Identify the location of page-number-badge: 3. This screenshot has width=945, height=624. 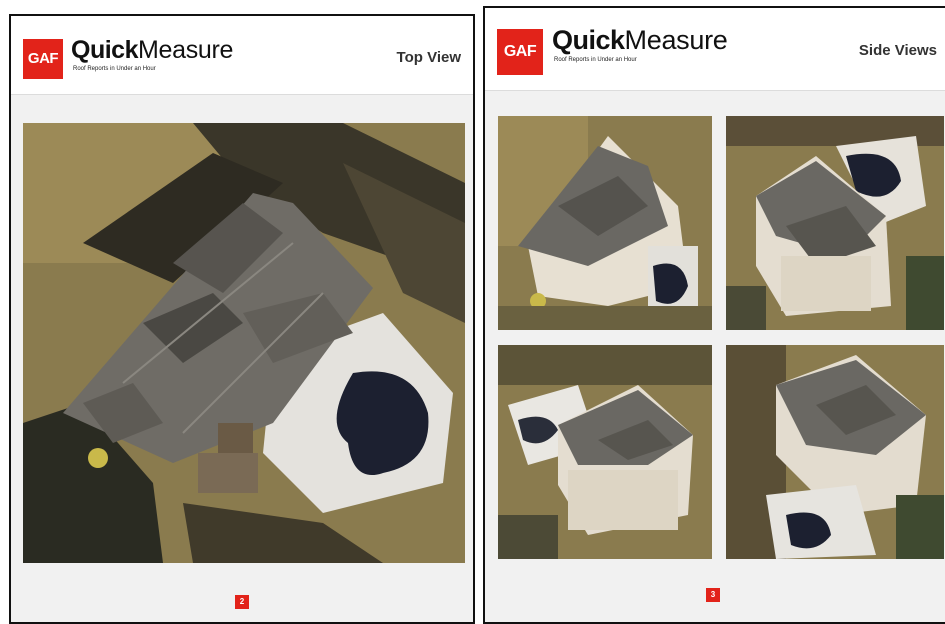
(713, 595).